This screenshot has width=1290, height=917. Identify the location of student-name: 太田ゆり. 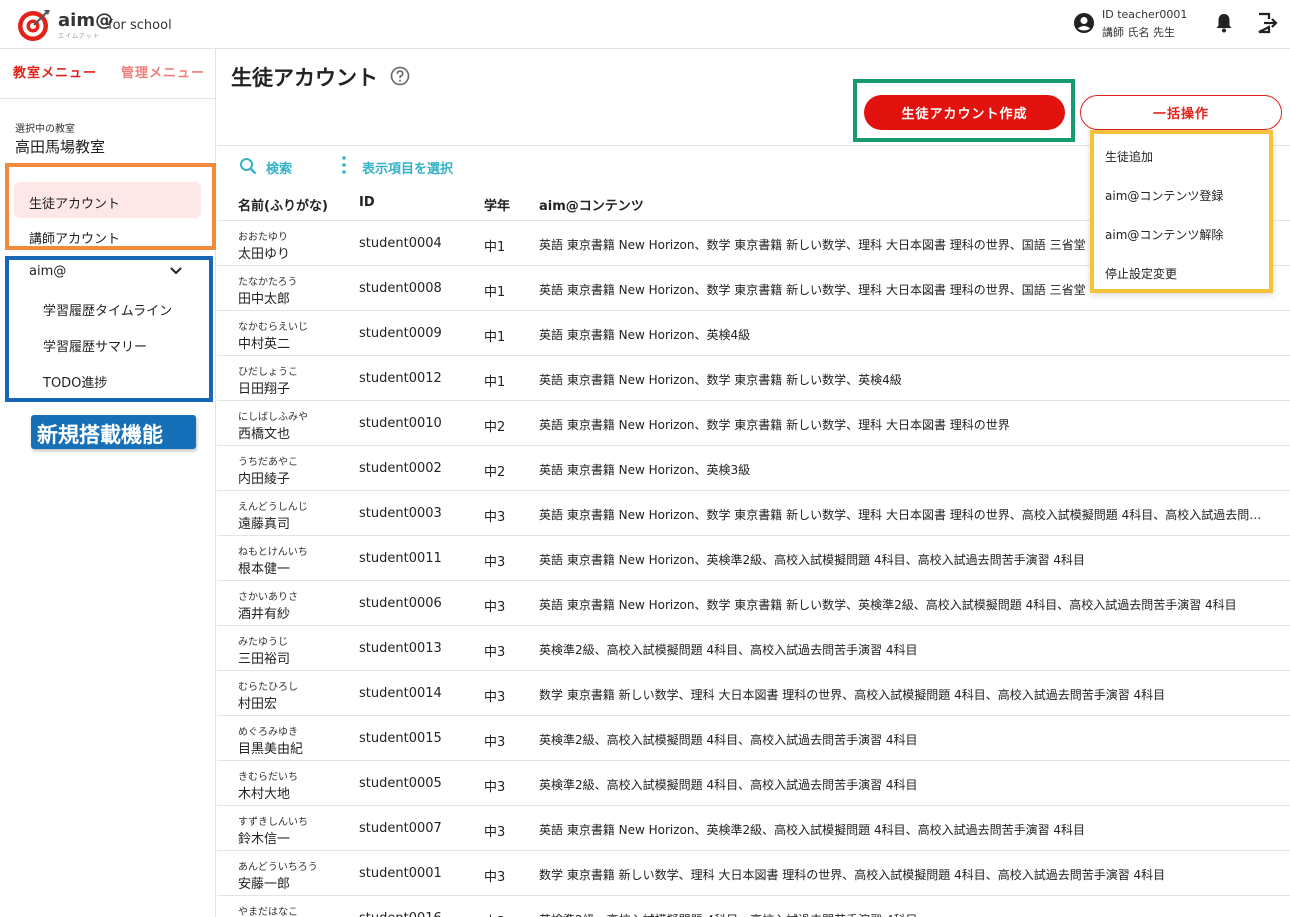
(264, 254).